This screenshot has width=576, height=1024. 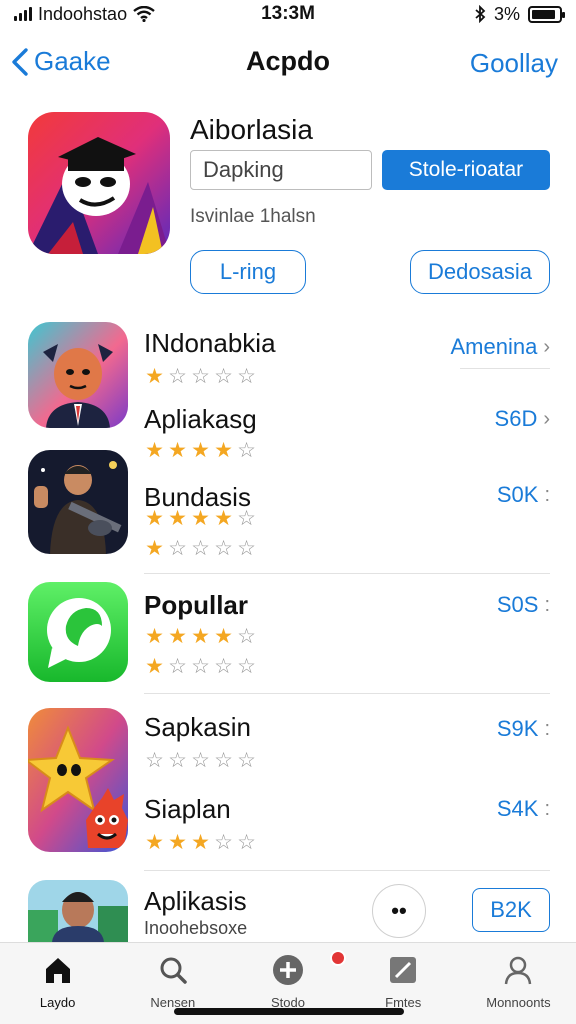 What do you see at coordinates (517, 808) in the screenshot?
I see `app-action-label: S4K` at bounding box center [517, 808].